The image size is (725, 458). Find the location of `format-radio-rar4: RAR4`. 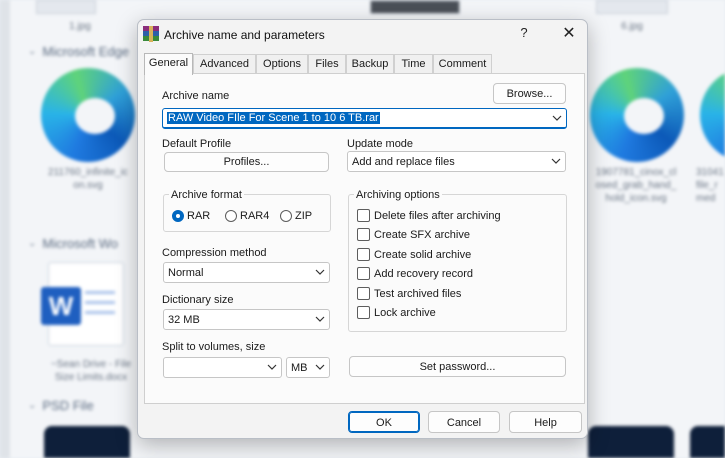

format-radio-rar4: RAR4 is located at coordinates (247, 216).